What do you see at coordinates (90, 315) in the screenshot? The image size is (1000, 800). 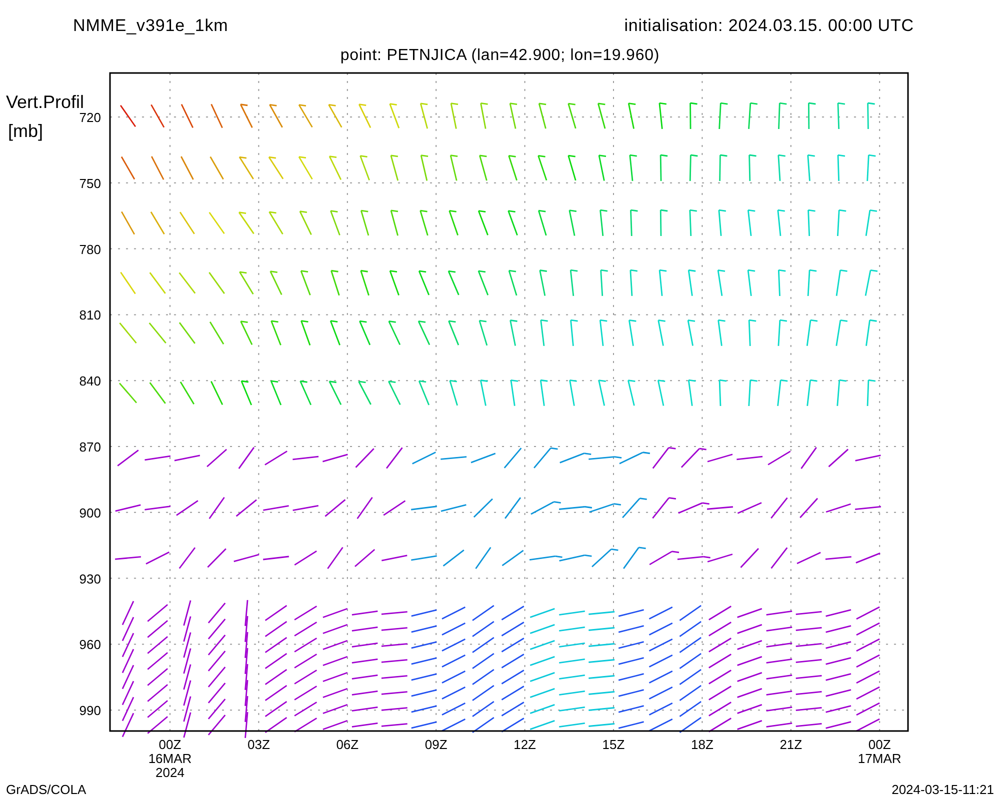 I see `y-tick-label: 810` at bounding box center [90, 315].